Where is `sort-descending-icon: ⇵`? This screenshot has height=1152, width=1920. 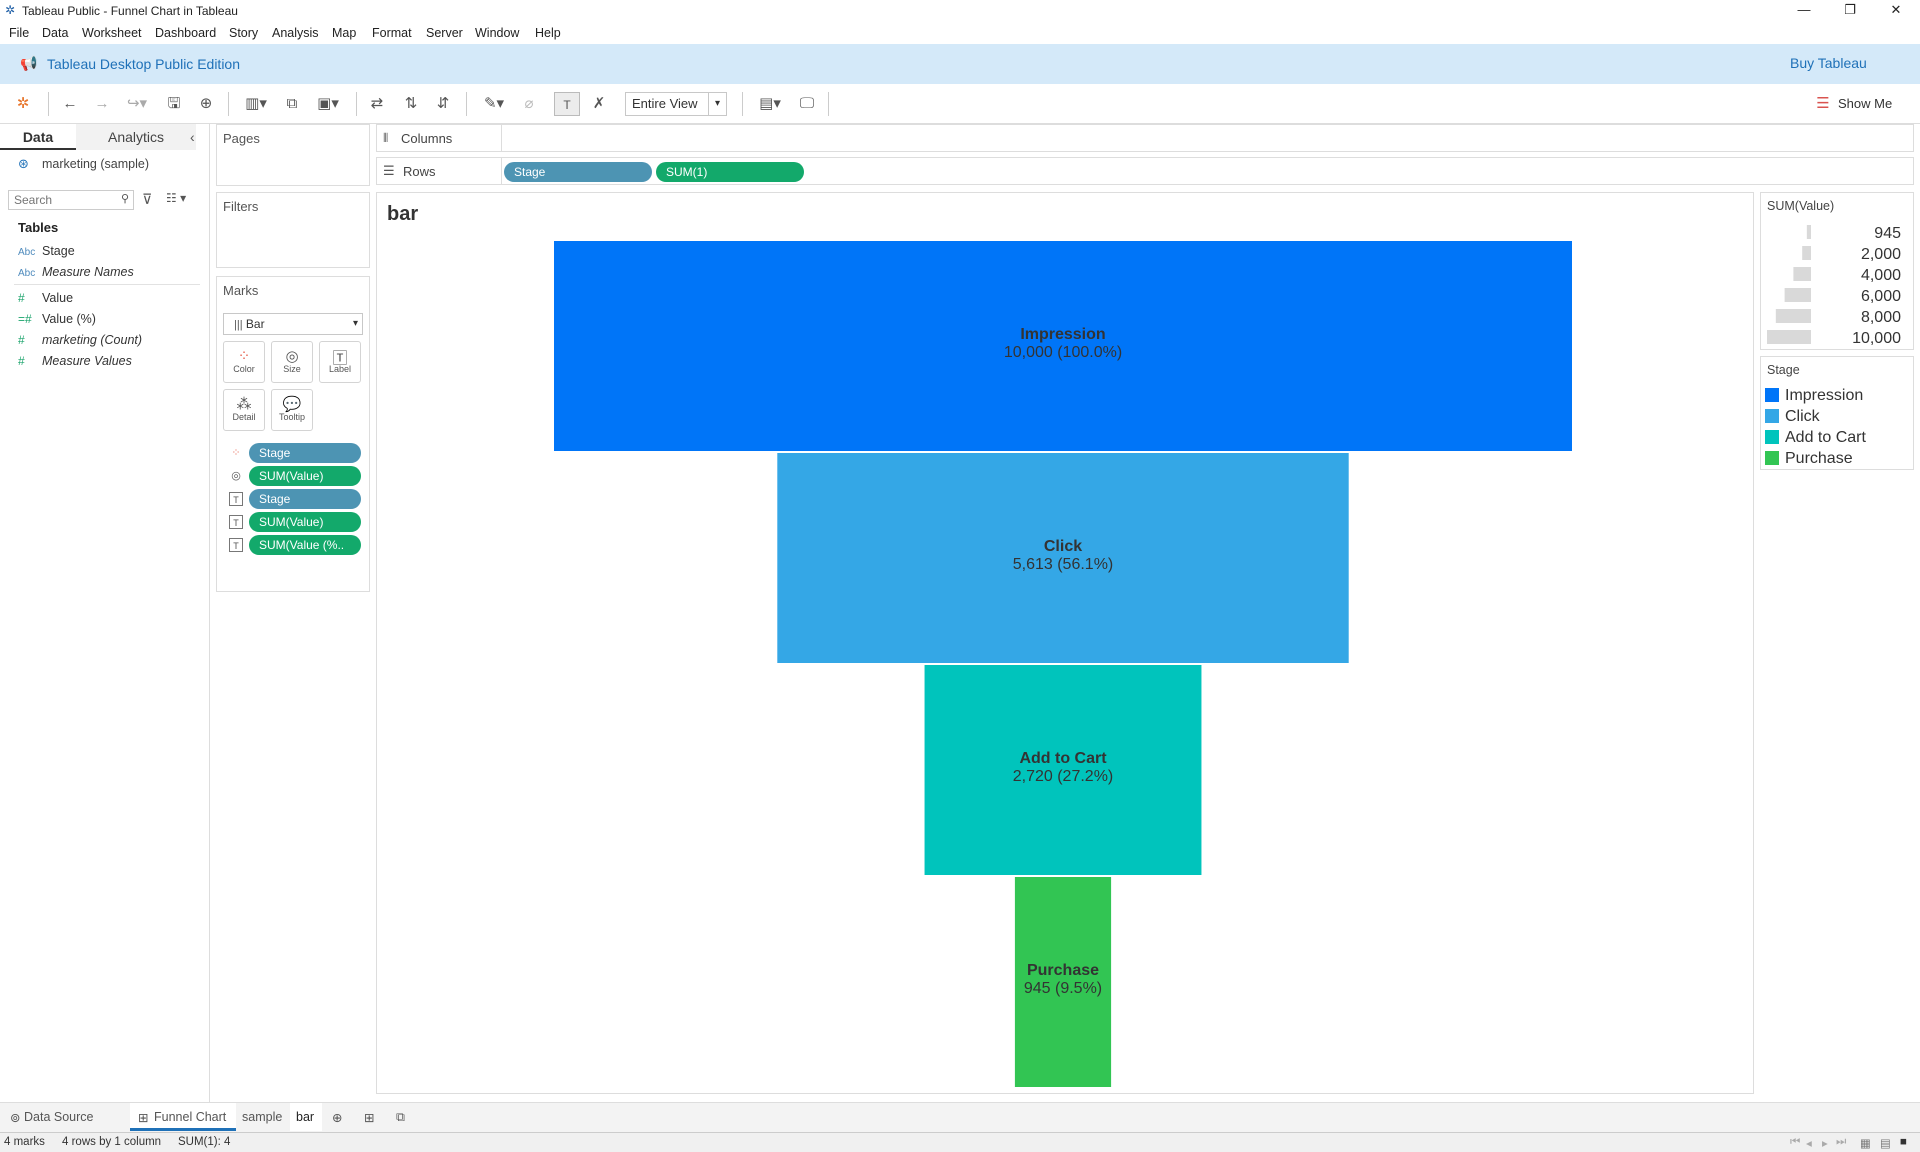 sort-descending-icon: ⇵ is located at coordinates (443, 104).